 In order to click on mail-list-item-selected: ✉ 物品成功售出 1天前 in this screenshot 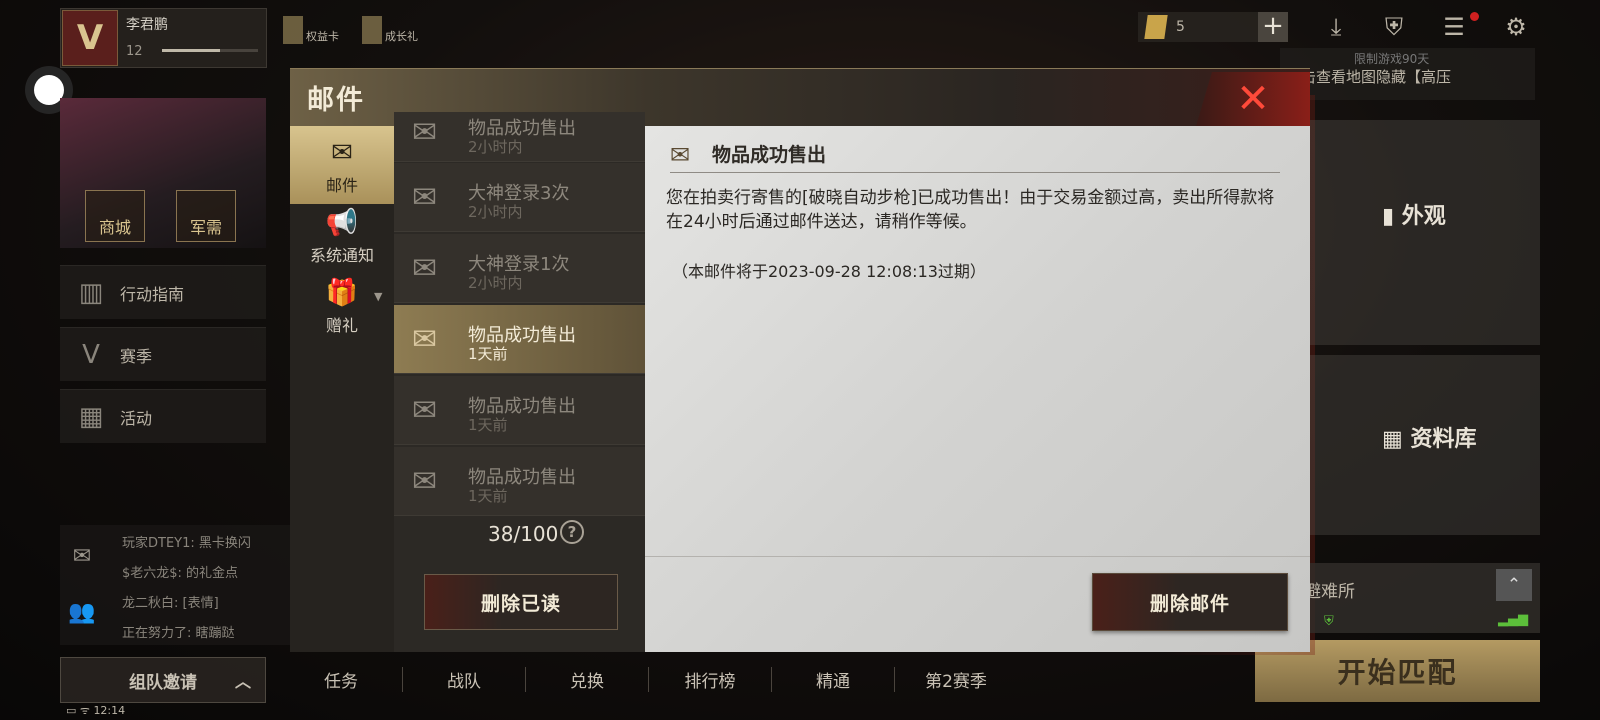, I will do `click(519, 339)`.